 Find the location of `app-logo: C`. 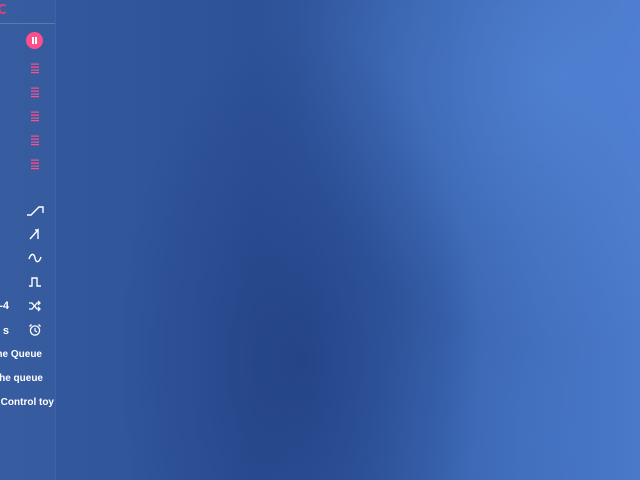

app-logo: C is located at coordinates (3, 10).